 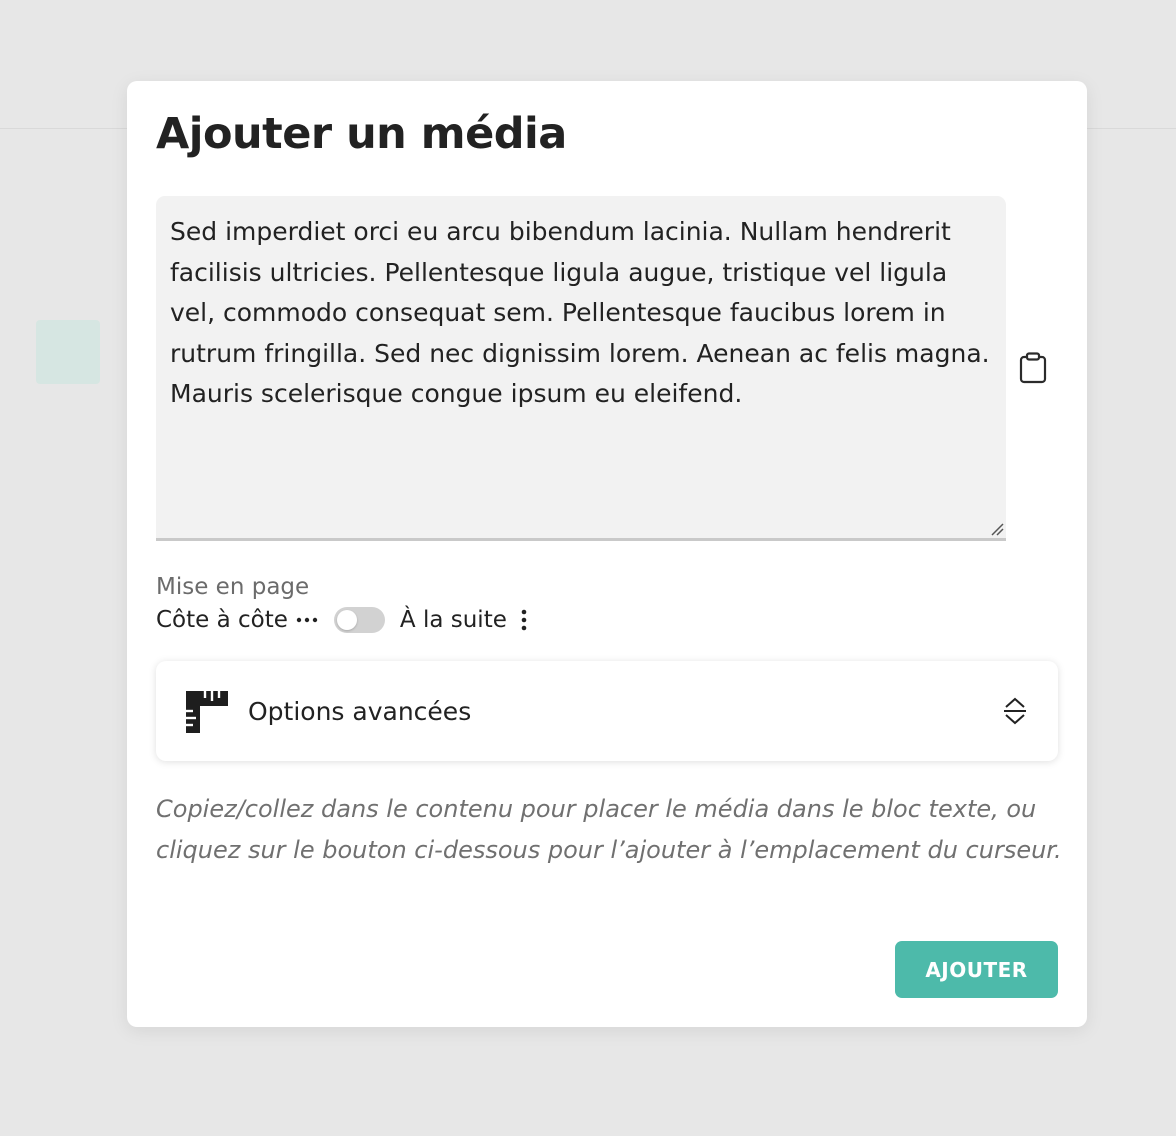 What do you see at coordinates (1015, 711) in the screenshot?
I see `expand-collapse-icon` at bounding box center [1015, 711].